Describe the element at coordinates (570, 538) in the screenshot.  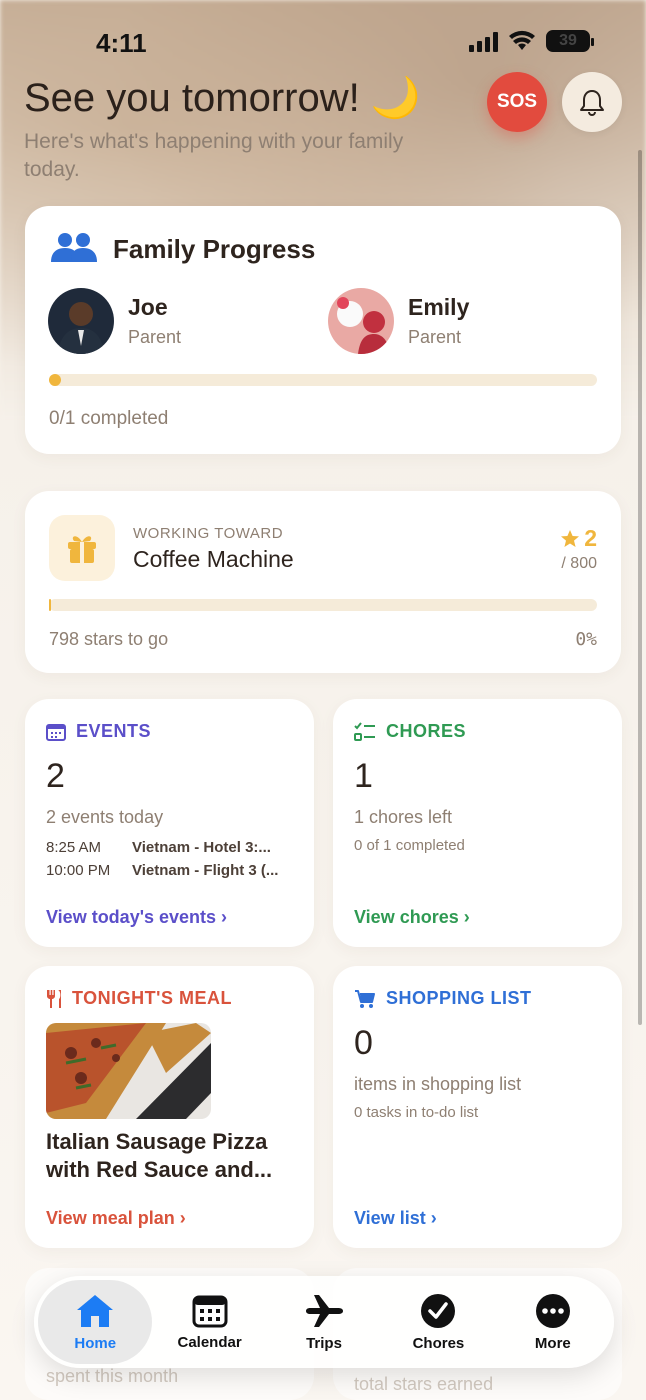
I see `star-icon` at that location.